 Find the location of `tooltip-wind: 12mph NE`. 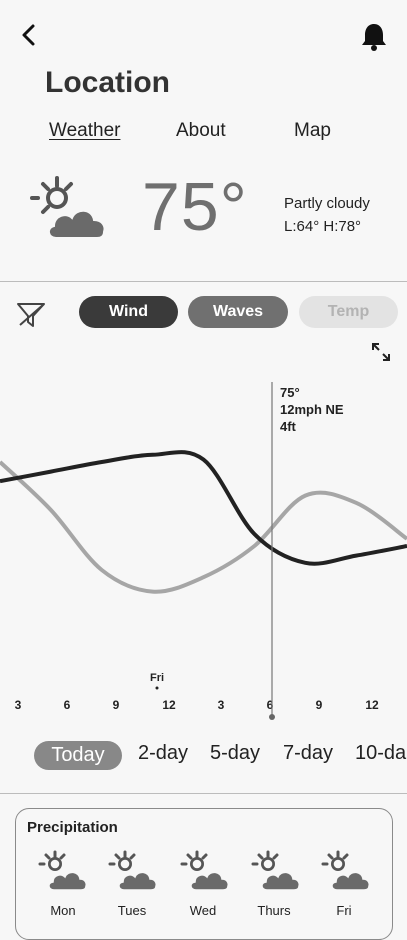

tooltip-wind: 12mph NE is located at coordinates (312, 409).